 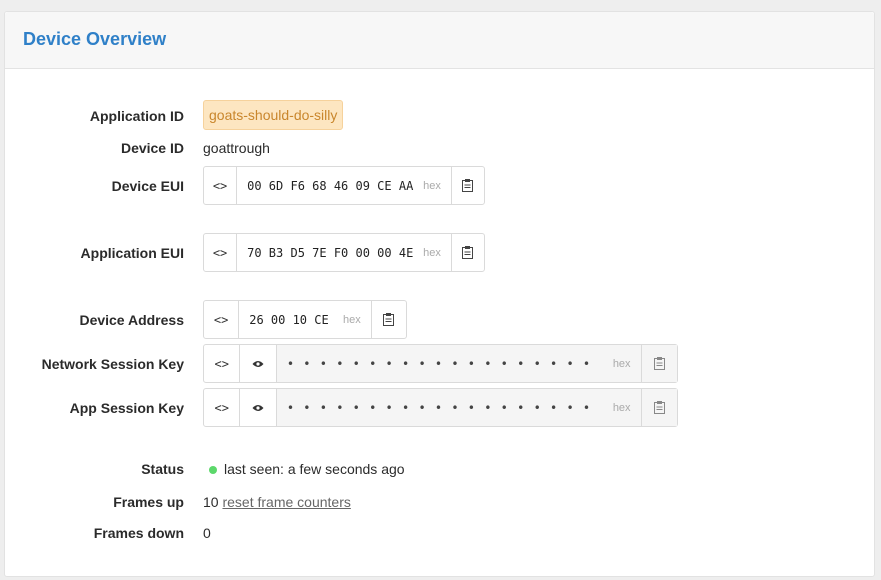 What do you see at coordinates (213, 469) in the screenshot?
I see `status-indicator` at bounding box center [213, 469].